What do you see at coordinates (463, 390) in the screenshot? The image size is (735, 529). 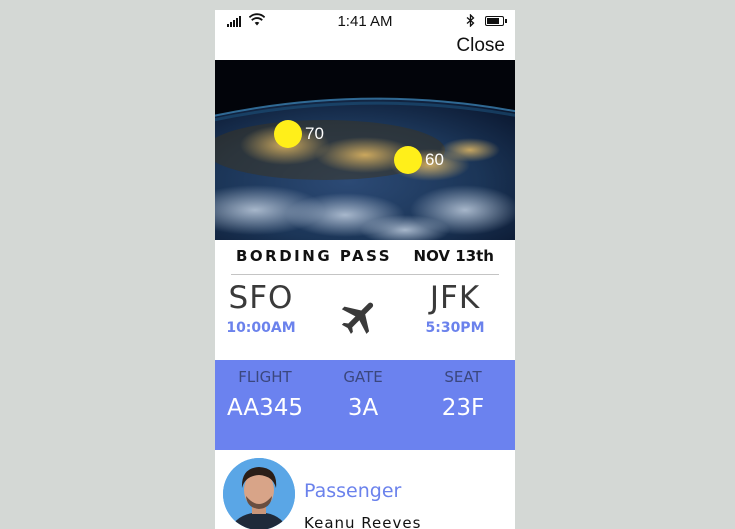 I see `seat-column: SEAT 23F` at bounding box center [463, 390].